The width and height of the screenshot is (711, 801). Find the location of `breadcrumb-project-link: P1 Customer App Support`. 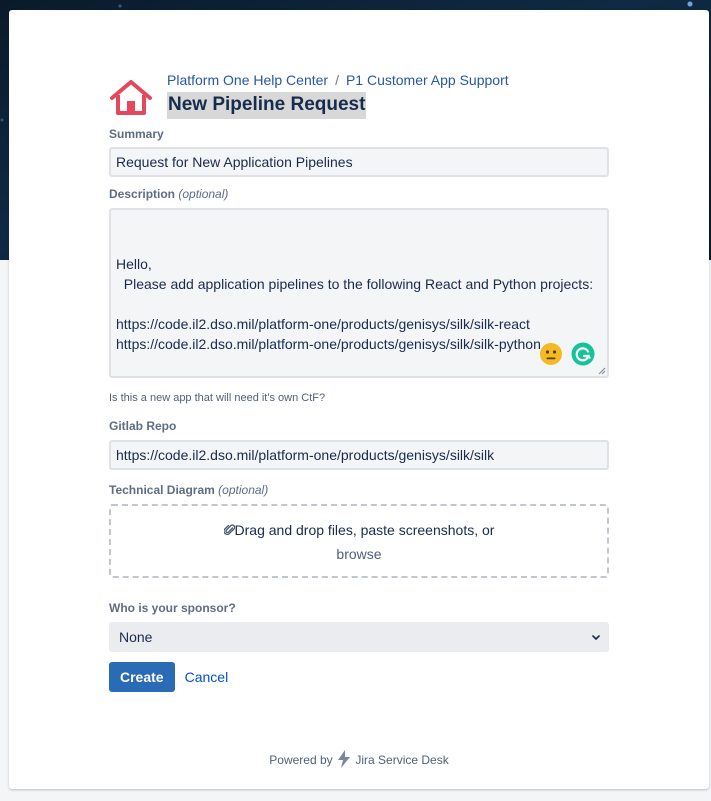

breadcrumb-project-link: P1 Customer App Support is located at coordinates (427, 80).